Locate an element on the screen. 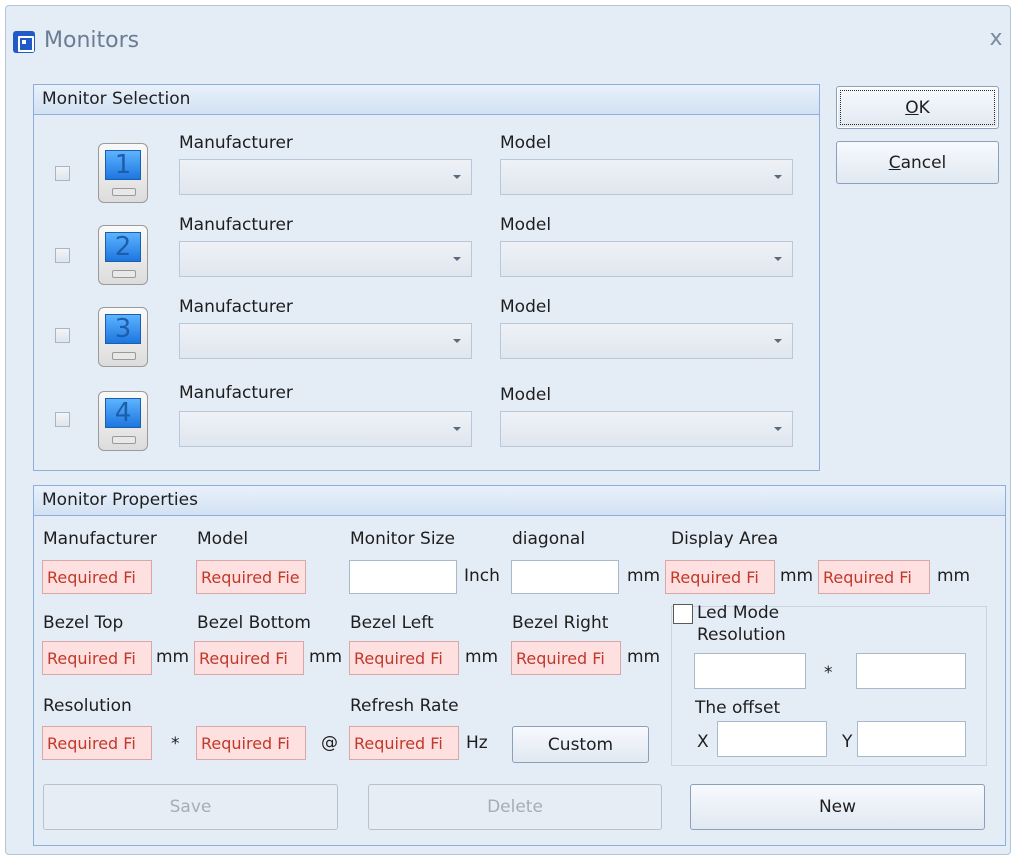 Image resolution: width=1015 pixels, height=857 pixels. monitor-size-input is located at coordinates (403, 577).